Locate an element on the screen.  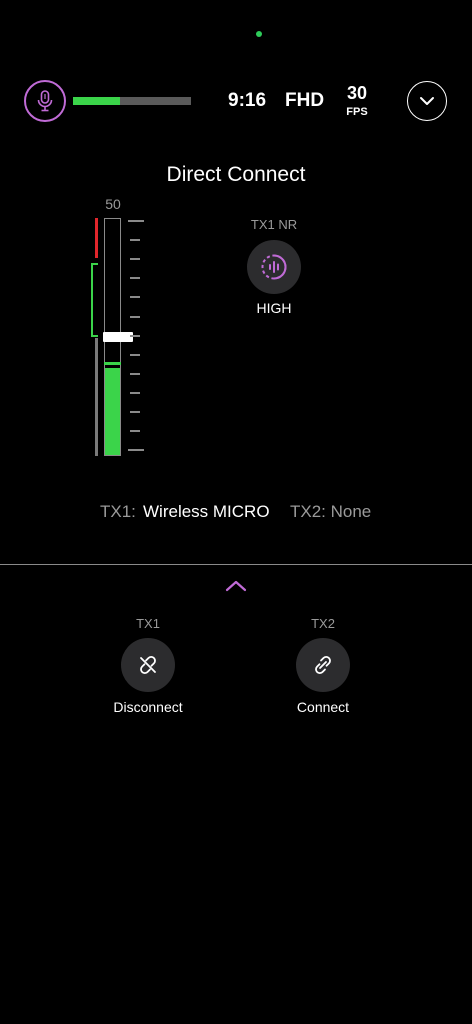
resolution-label: FHD is located at coordinates (305, 100).